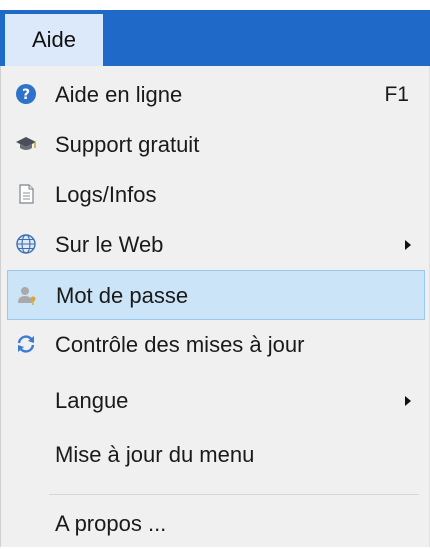 This screenshot has width=430, height=549. Describe the element at coordinates (216, 195) in the screenshot. I see `menu-item-logs-infos: Logs/Infos` at that location.